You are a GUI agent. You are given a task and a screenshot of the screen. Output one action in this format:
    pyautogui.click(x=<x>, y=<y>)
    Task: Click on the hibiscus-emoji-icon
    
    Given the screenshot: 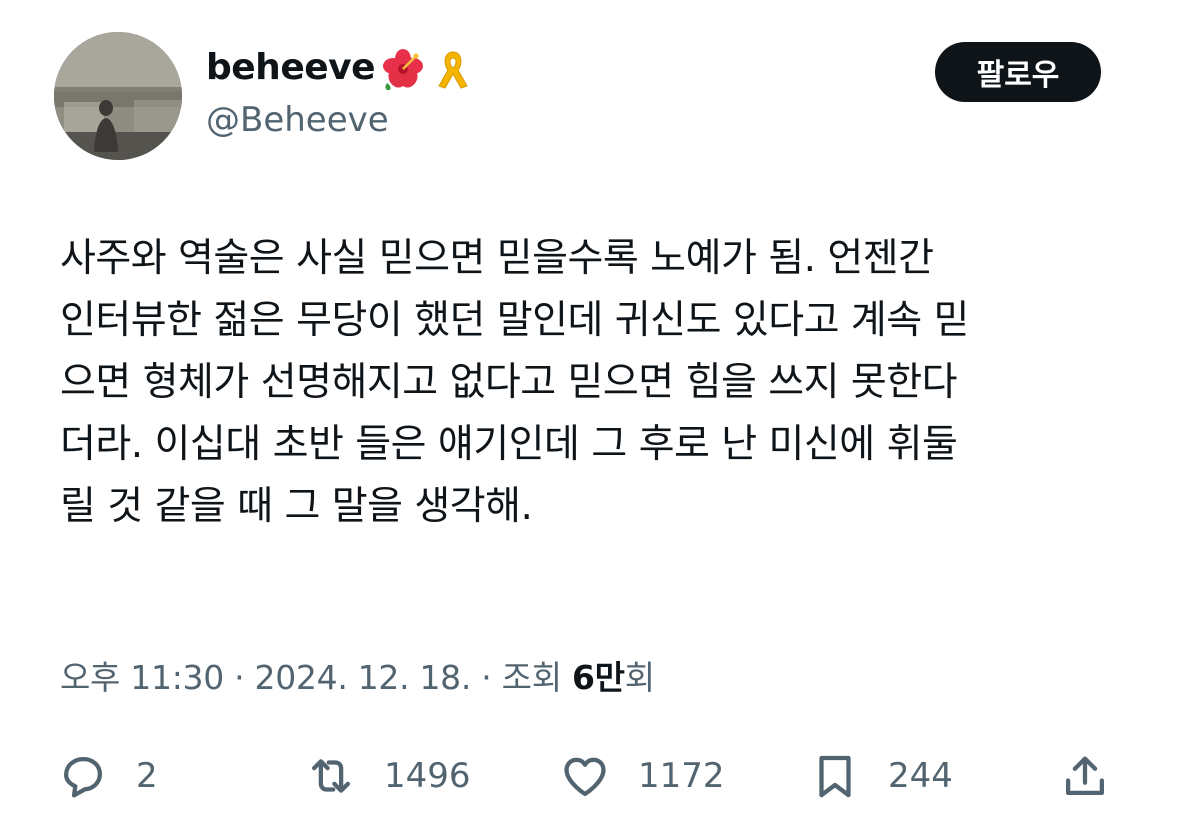 What is the action you would take?
    pyautogui.click(x=403, y=69)
    